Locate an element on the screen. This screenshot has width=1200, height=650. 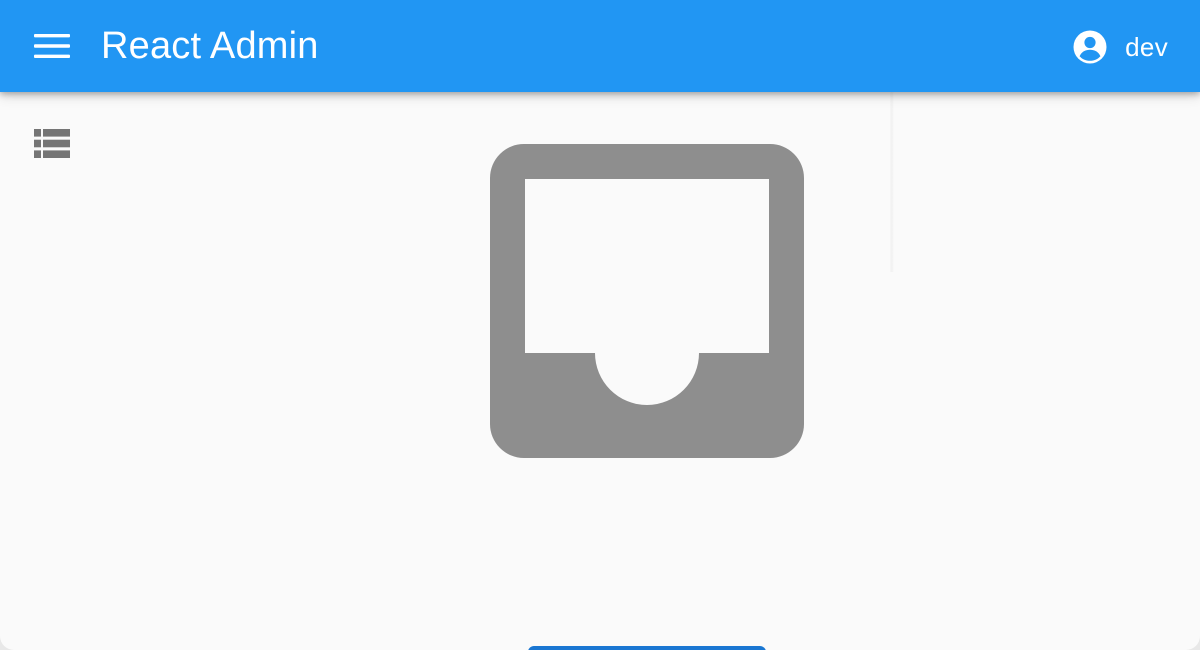
app-title: React Admin is located at coordinates (210, 46).